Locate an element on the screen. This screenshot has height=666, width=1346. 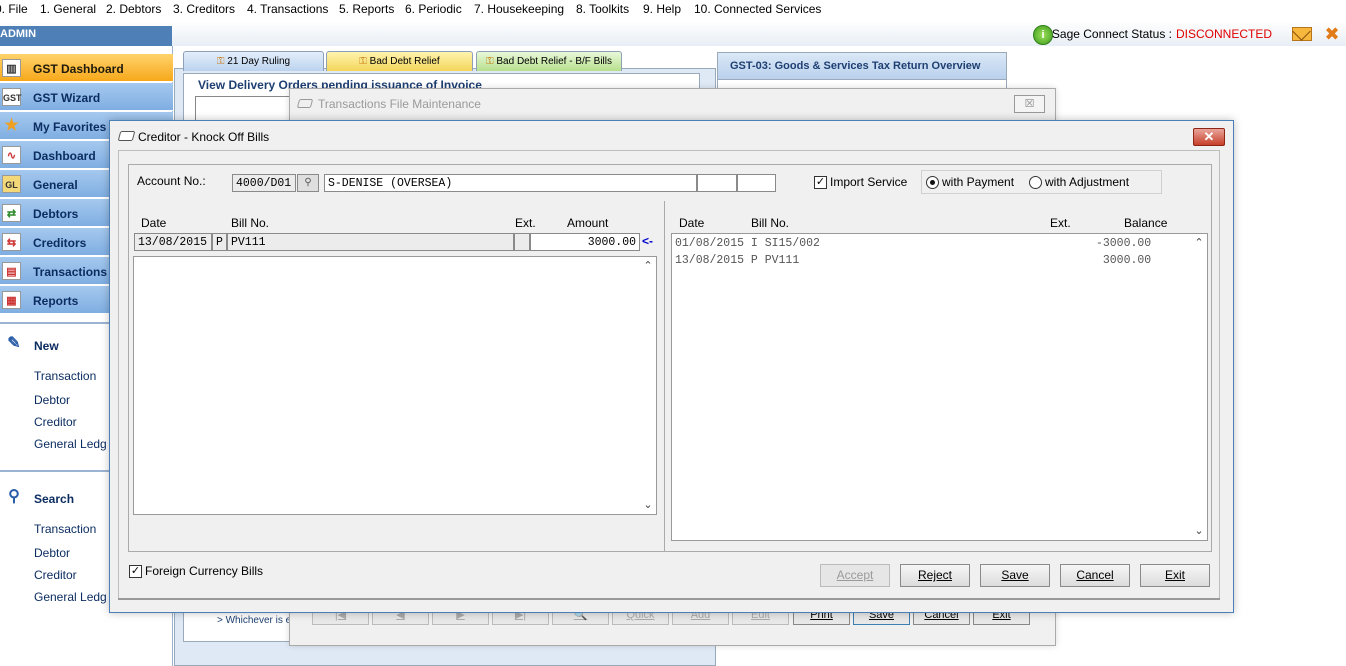
menu-connected-services: 10. Connected Services is located at coordinates (757, 9).